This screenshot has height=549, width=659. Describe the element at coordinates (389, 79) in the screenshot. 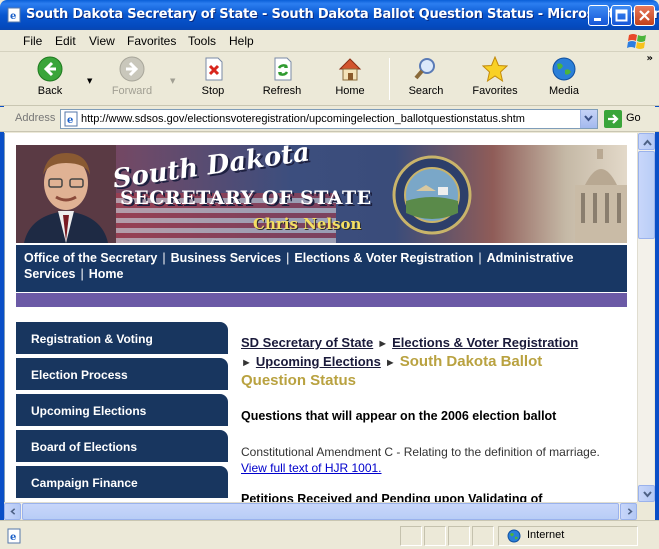

I see `toolbar-separator` at that location.